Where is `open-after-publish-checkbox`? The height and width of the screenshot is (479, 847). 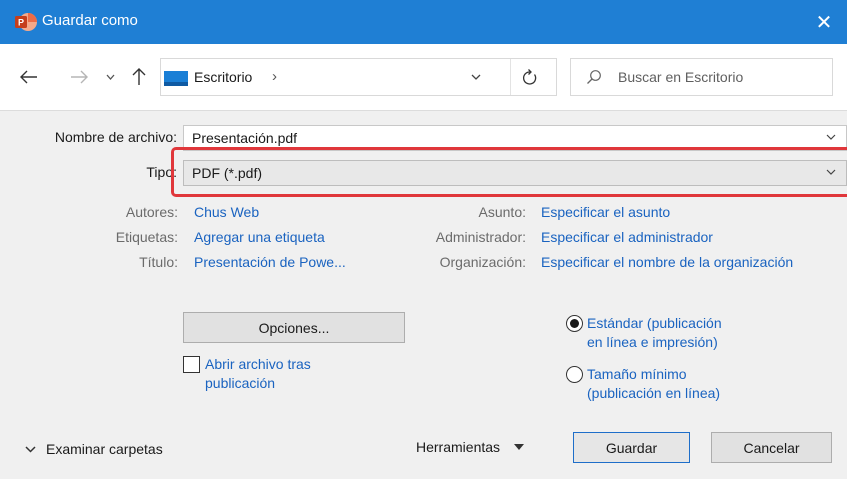 open-after-publish-checkbox is located at coordinates (191, 364).